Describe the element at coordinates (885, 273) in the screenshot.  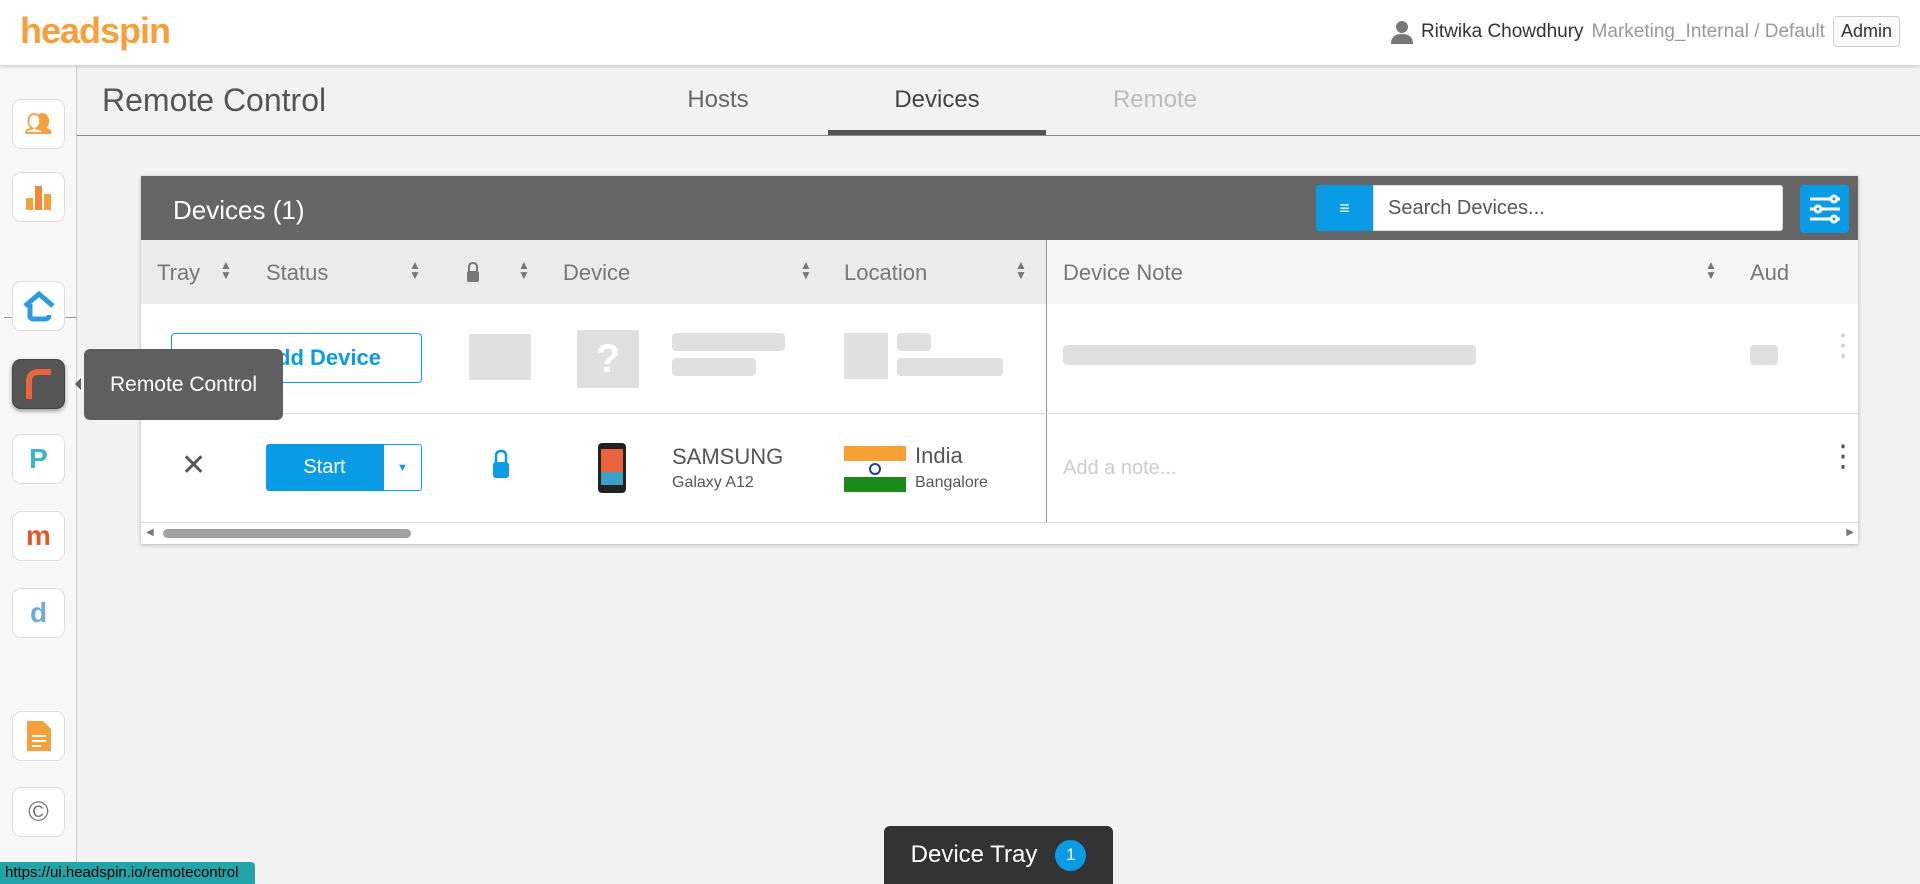
I see `column-location: Location` at that location.